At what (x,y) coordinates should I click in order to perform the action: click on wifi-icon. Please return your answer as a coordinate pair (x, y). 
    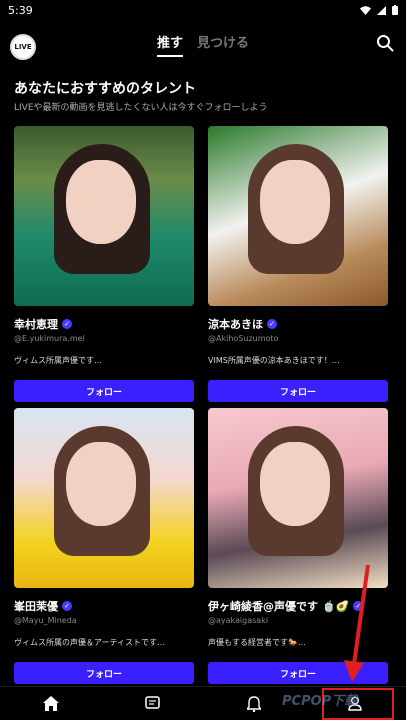
    Looking at the image, I should click on (365, 10).